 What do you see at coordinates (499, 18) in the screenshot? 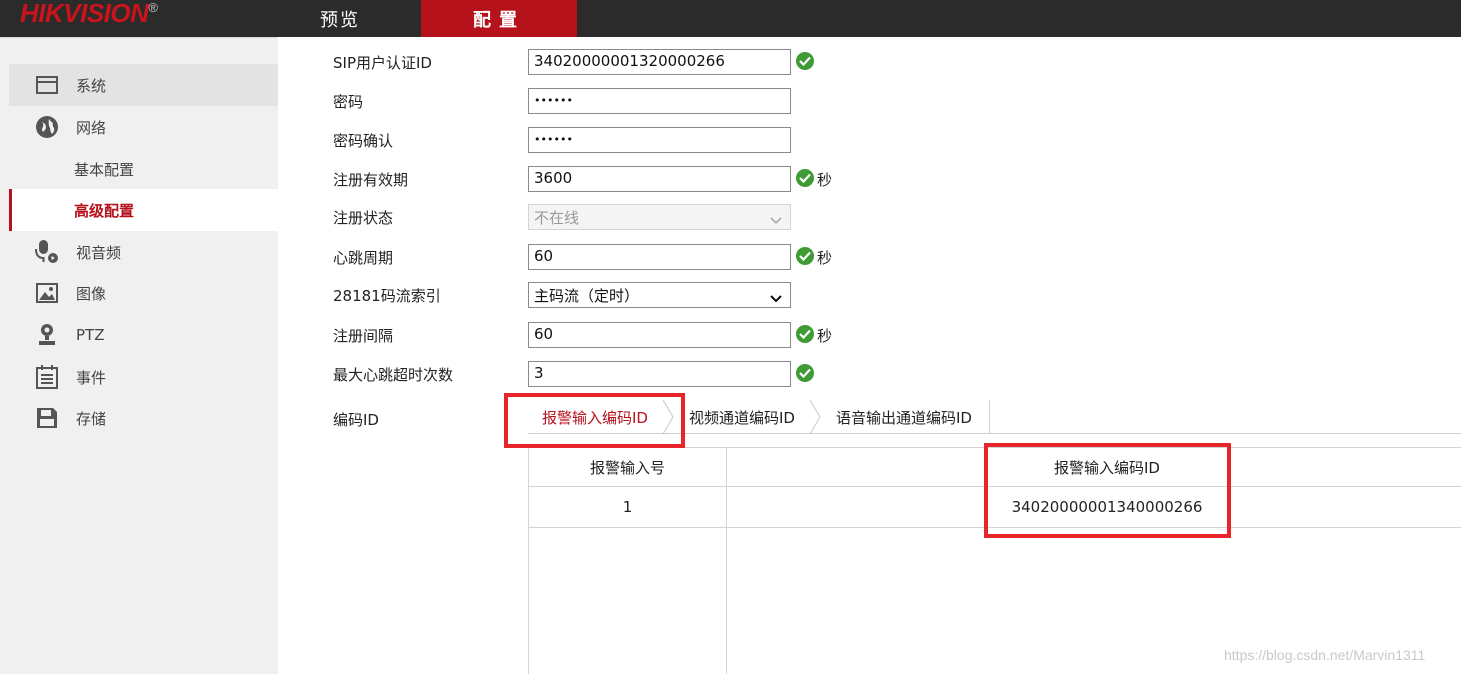
I see `nav-tab-config: 配置` at bounding box center [499, 18].